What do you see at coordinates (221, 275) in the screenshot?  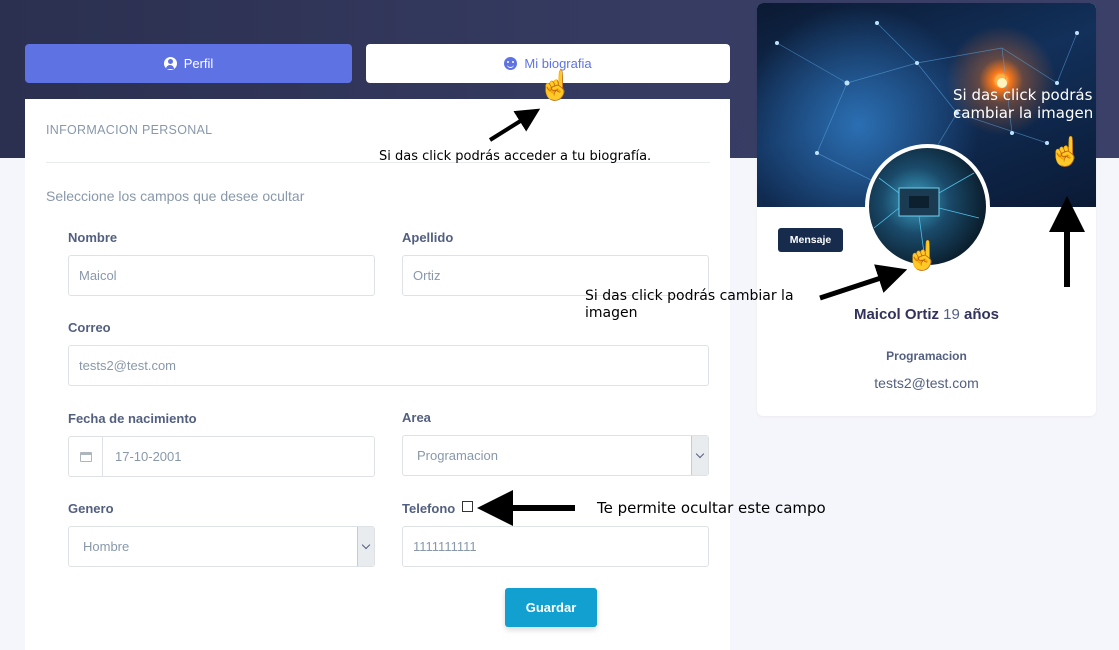 I see `nombre-input: Maicol` at bounding box center [221, 275].